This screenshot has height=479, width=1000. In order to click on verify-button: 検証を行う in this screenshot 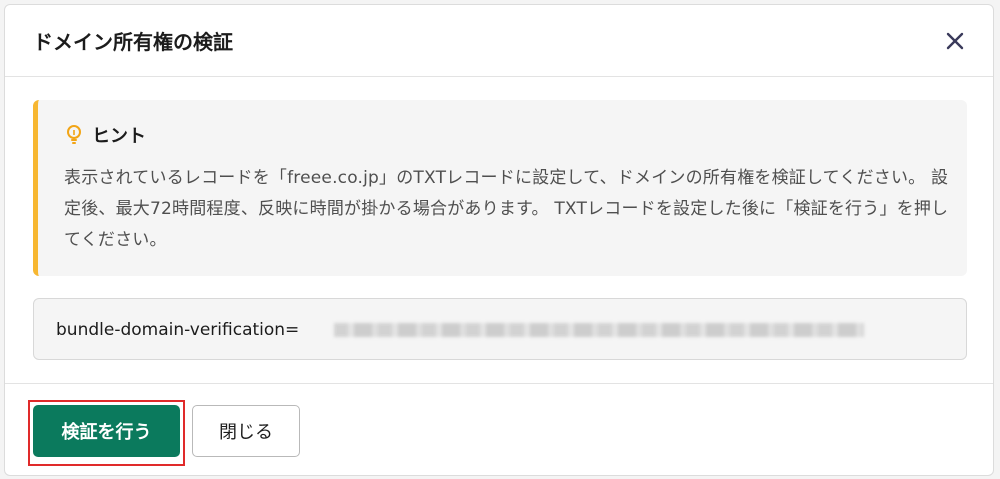, I will do `click(106, 431)`.